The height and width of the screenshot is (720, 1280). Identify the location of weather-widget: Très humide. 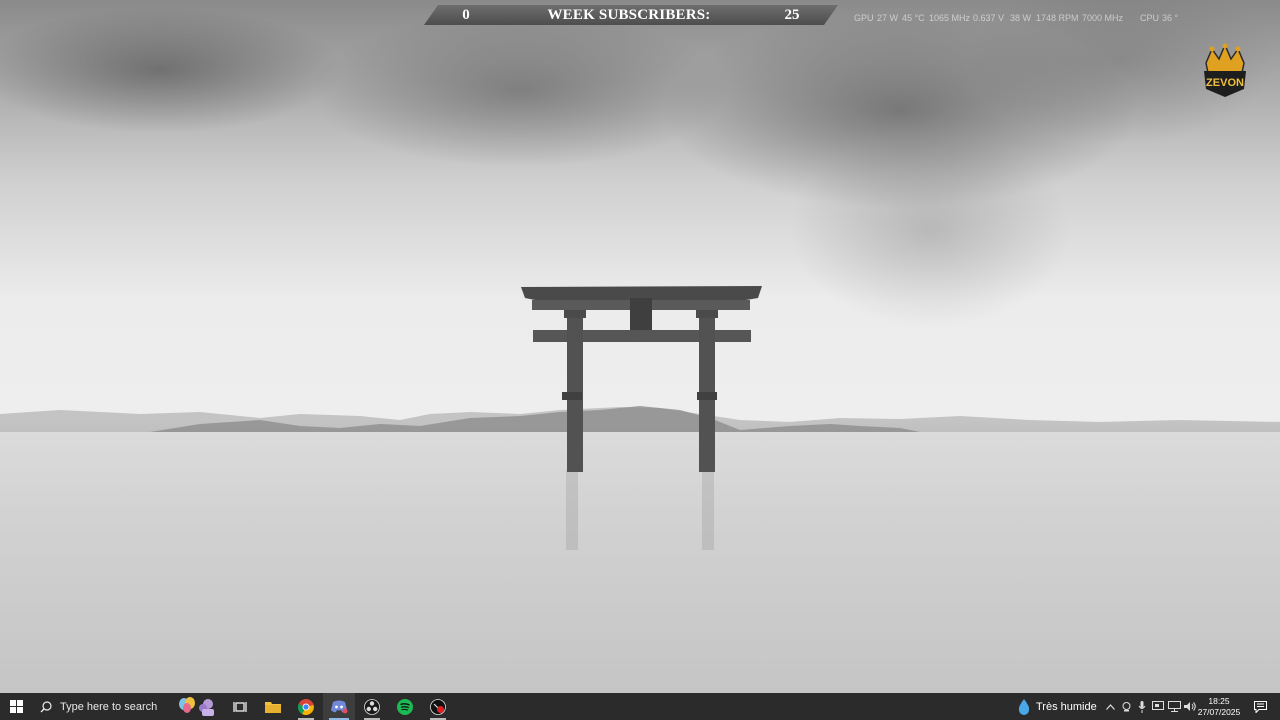
(1055, 706).